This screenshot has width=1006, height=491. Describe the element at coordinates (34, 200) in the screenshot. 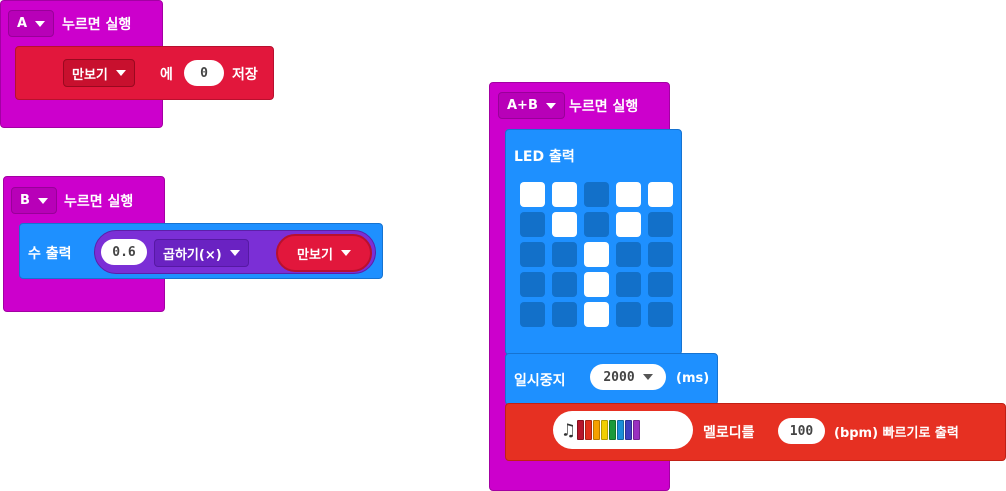

I see `button-b-dropdown: B` at that location.